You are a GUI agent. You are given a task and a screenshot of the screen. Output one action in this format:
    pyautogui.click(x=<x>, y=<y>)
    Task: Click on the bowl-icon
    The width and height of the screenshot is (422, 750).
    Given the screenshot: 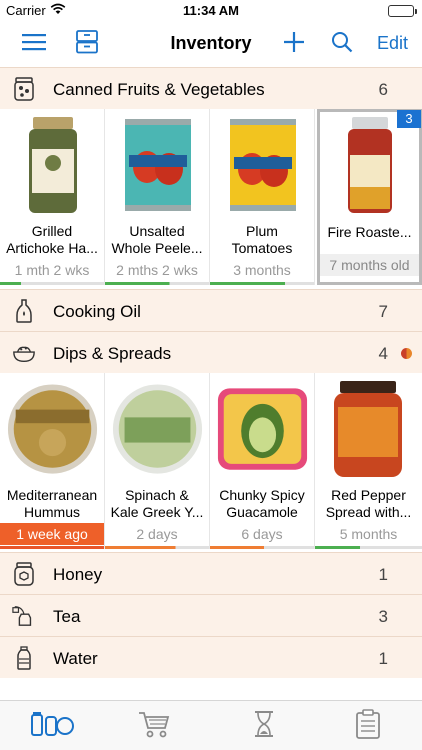 What is the action you would take?
    pyautogui.click(x=24, y=353)
    